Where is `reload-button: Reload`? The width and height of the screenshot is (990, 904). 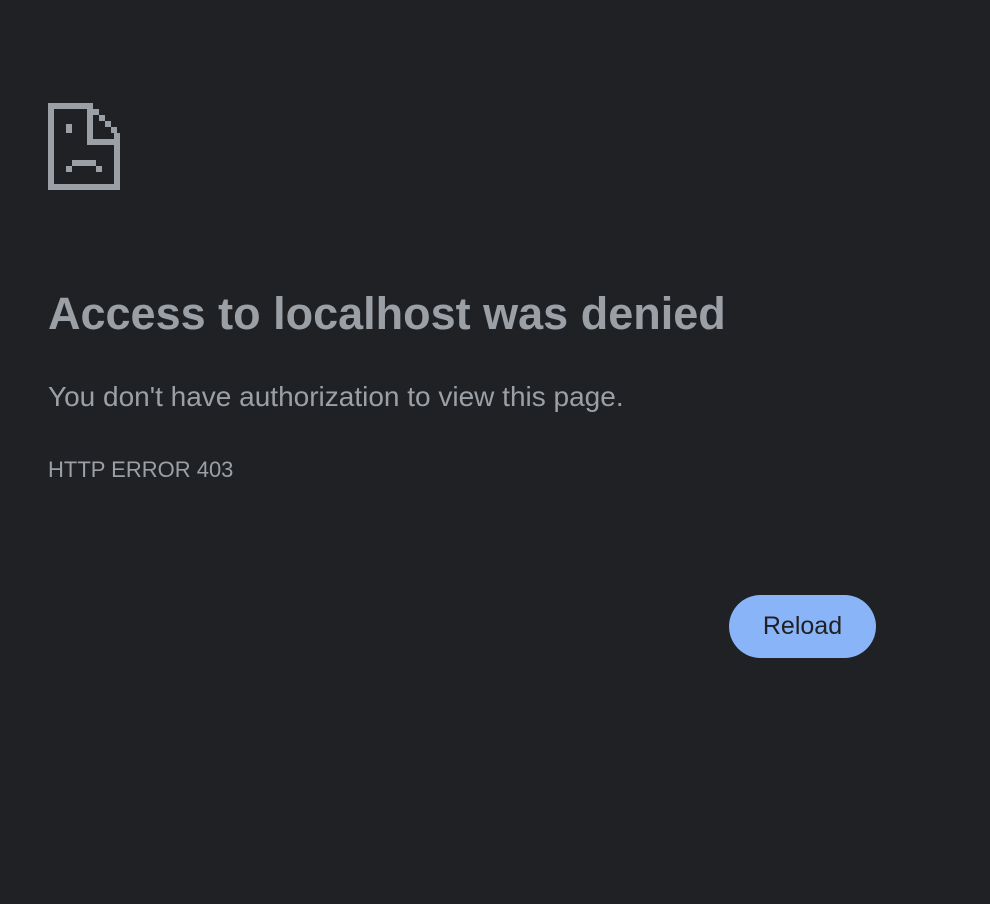
reload-button: Reload is located at coordinates (802, 626).